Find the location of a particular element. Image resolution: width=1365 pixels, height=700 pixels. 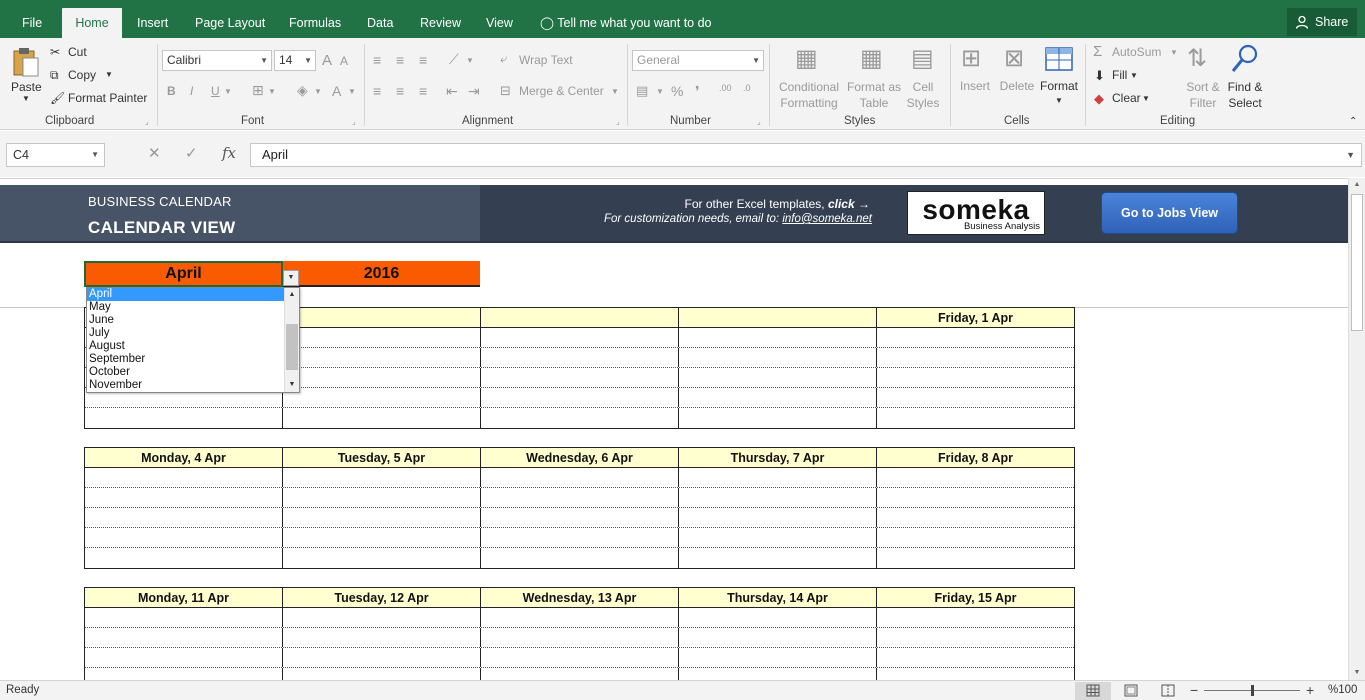

copy-dropdown-arrow-icon: ▼ is located at coordinates (109, 74).